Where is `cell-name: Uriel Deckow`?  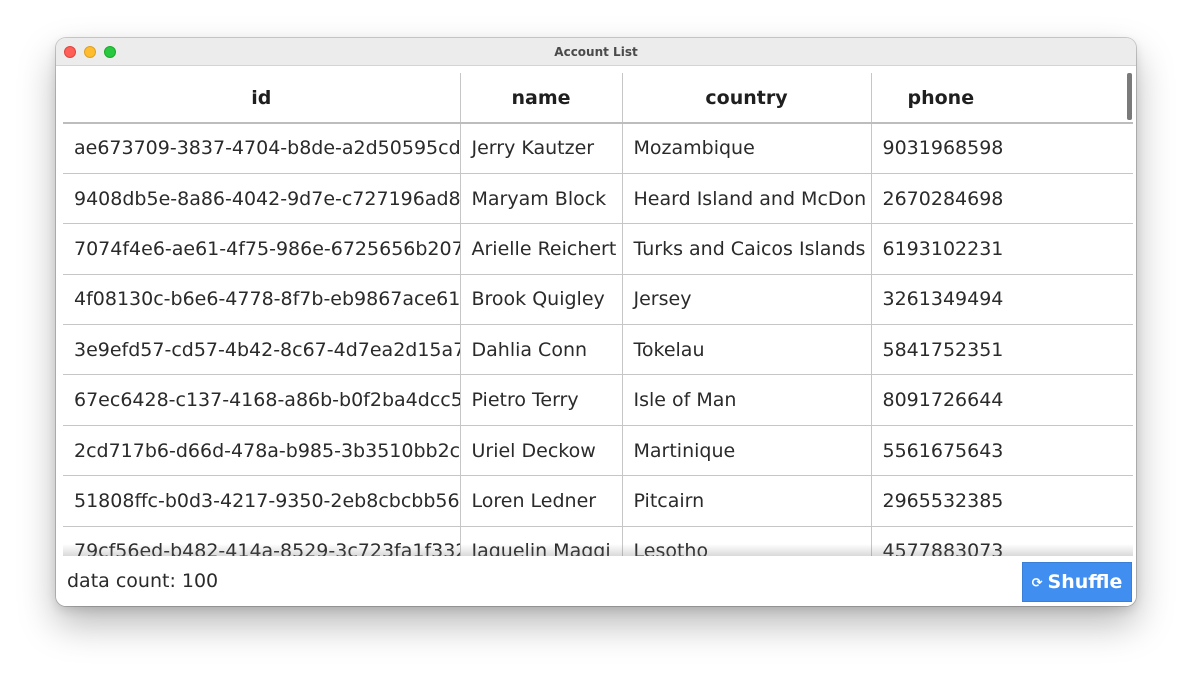 cell-name: Uriel Deckow is located at coordinates (541, 451).